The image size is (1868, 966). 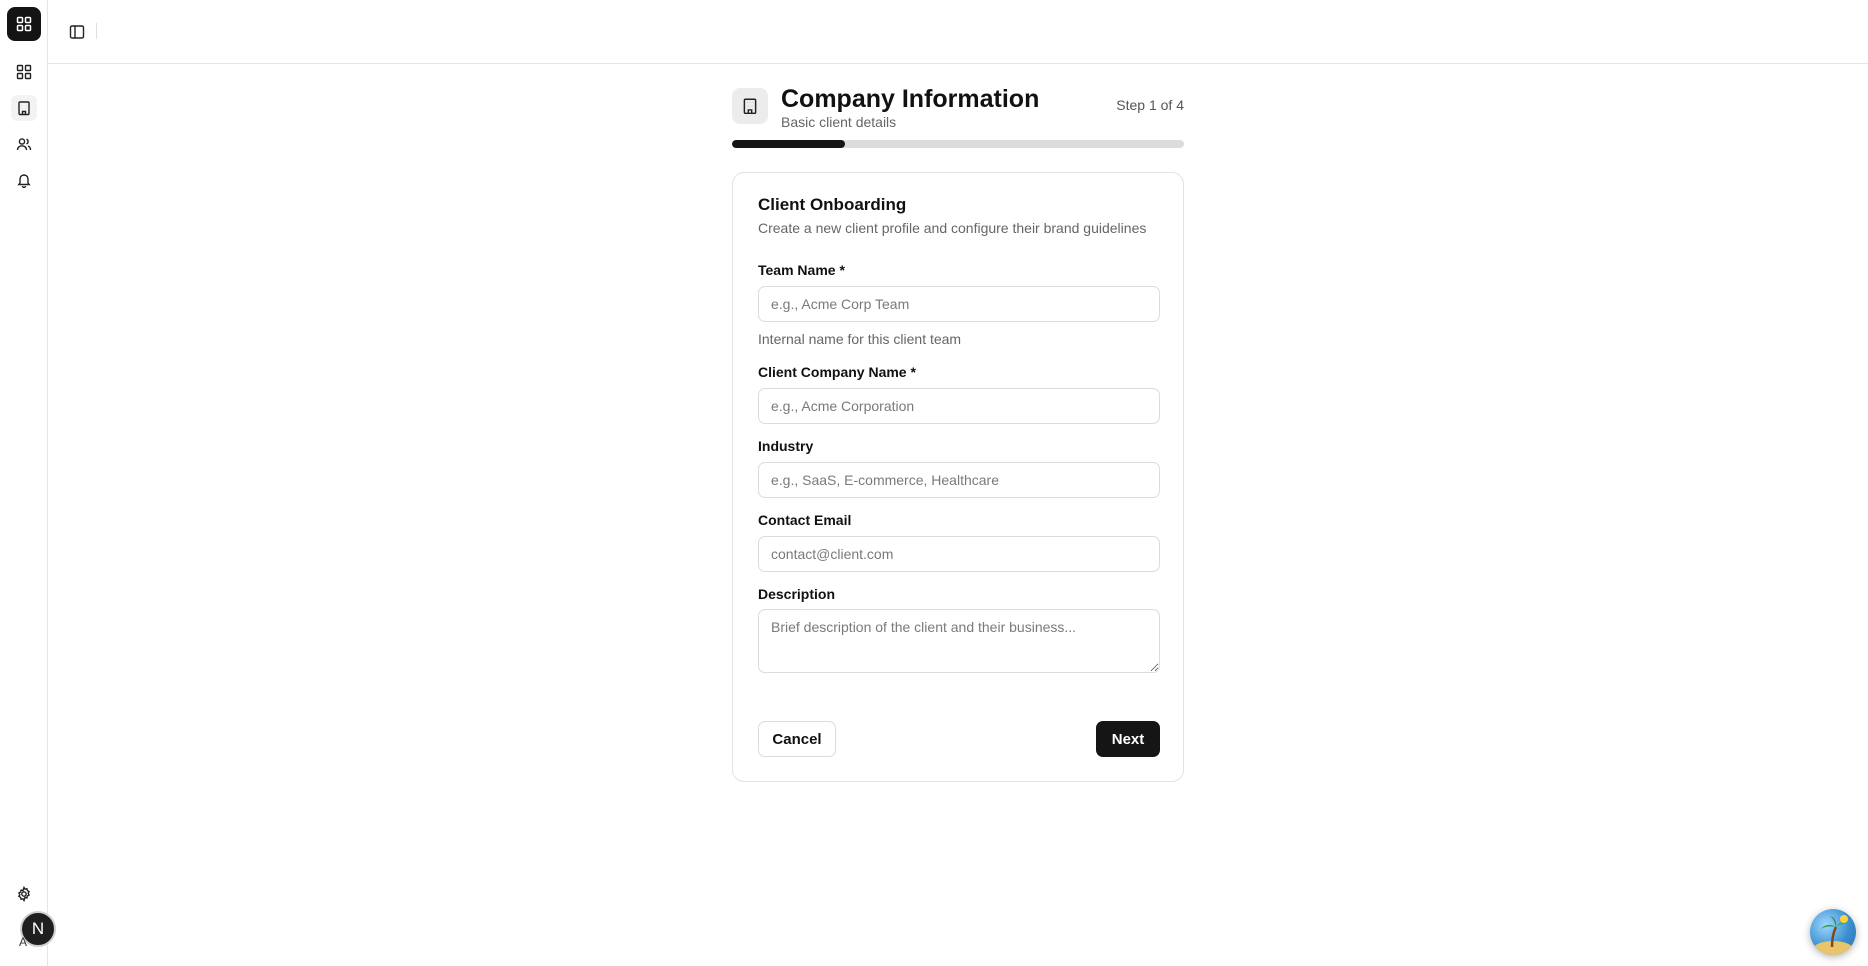 What do you see at coordinates (959, 554) in the screenshot?
I see `contact-email-input` at bounding box center [959, 554].